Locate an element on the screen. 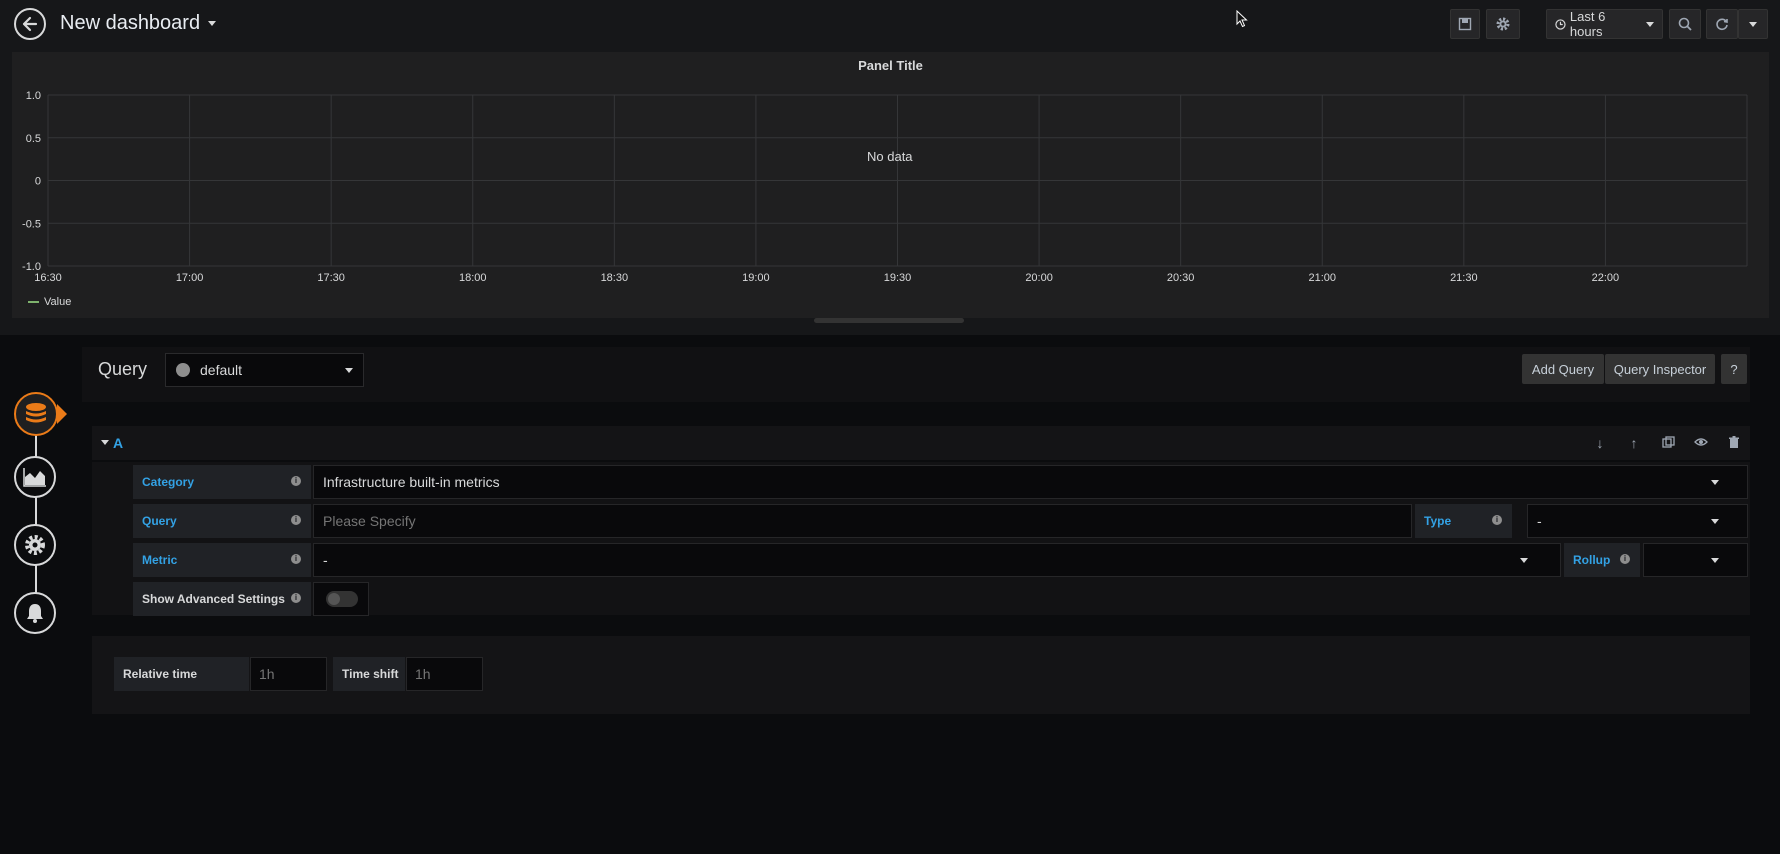 Image resolution: width=1780 pixels, height=854 pixels. refresh-button is located at coordinates (1722, 24).